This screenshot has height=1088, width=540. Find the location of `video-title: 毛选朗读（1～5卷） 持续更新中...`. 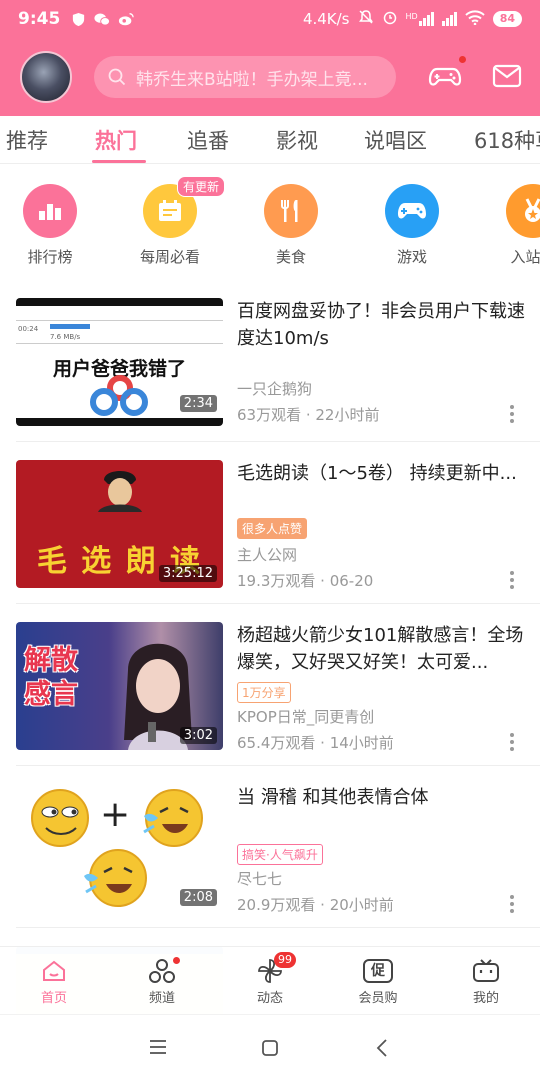

video-title: 毛选朗读（1～5卷） 持续更新中... is located at coordinates (383, 473).